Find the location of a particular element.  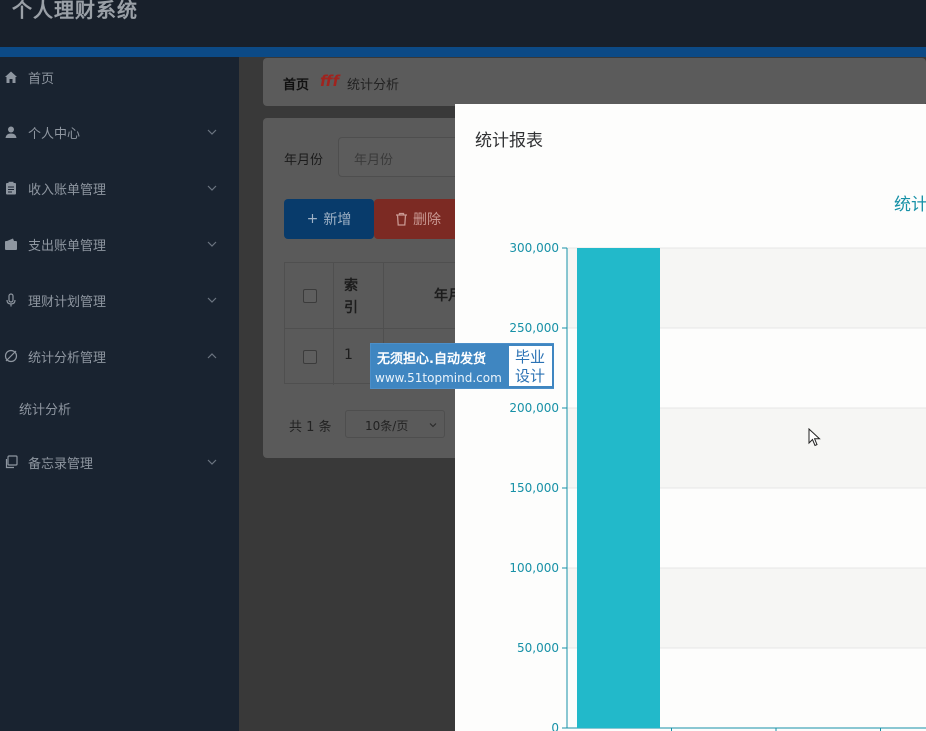

add-button: + 新增 is located at coordinates (329, 219).